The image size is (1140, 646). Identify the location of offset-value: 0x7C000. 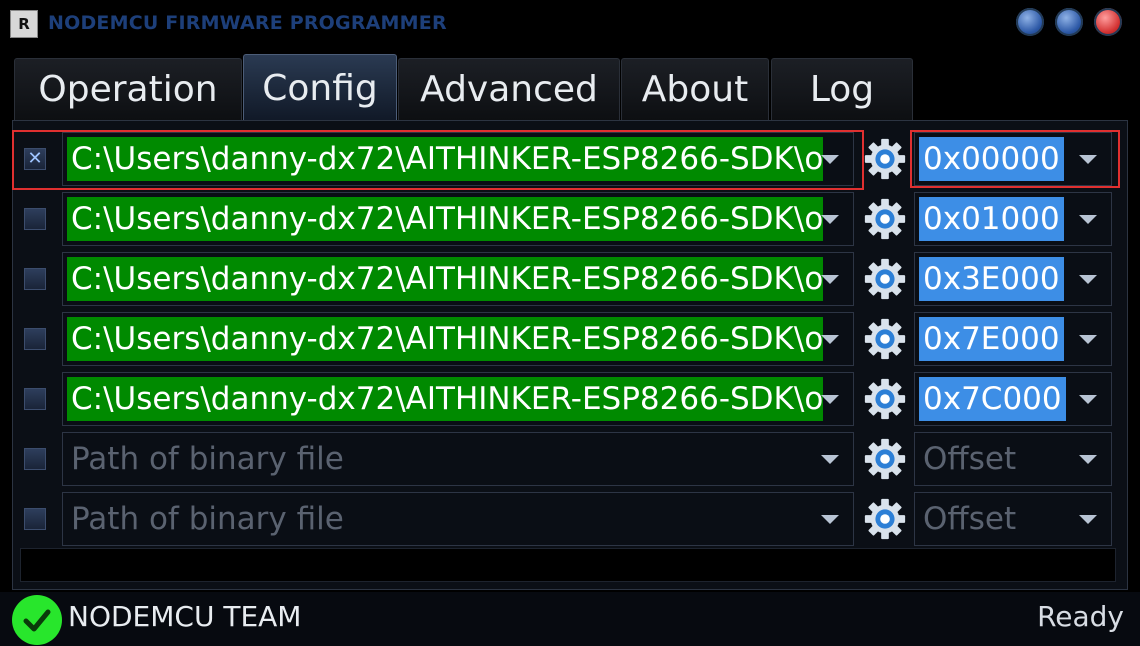
(992, 399).